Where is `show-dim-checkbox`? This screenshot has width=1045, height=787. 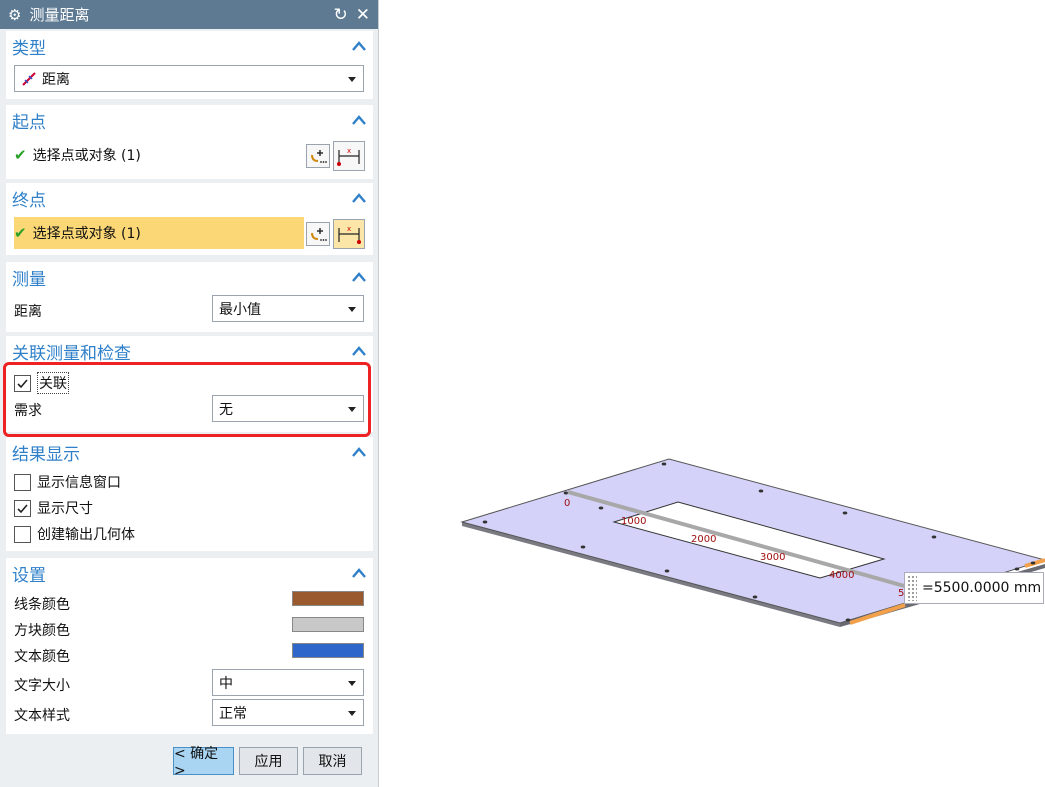
show-dim-checkbox is located at coordinates (22, 508).